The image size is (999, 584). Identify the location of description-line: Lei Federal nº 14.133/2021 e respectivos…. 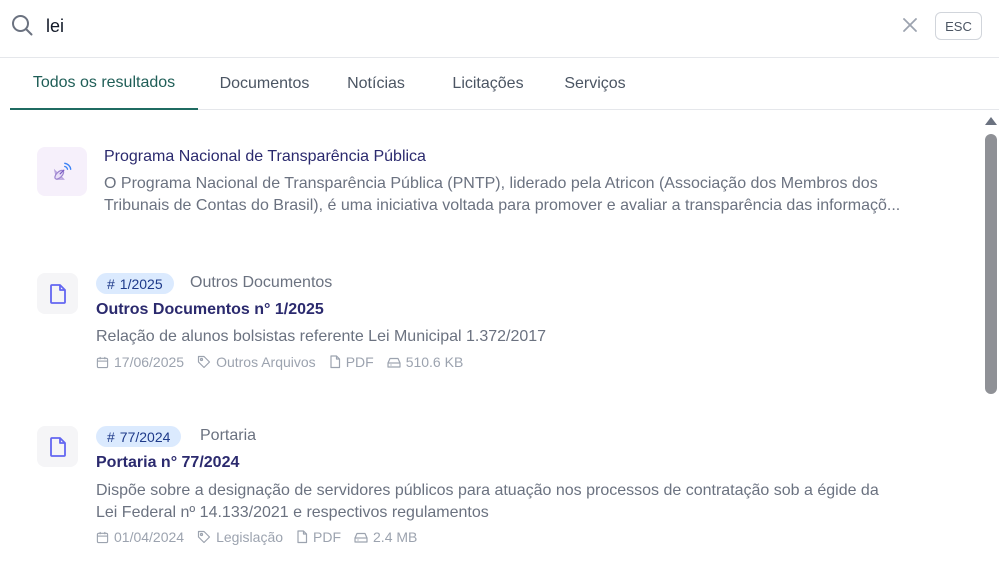
(292, 512).